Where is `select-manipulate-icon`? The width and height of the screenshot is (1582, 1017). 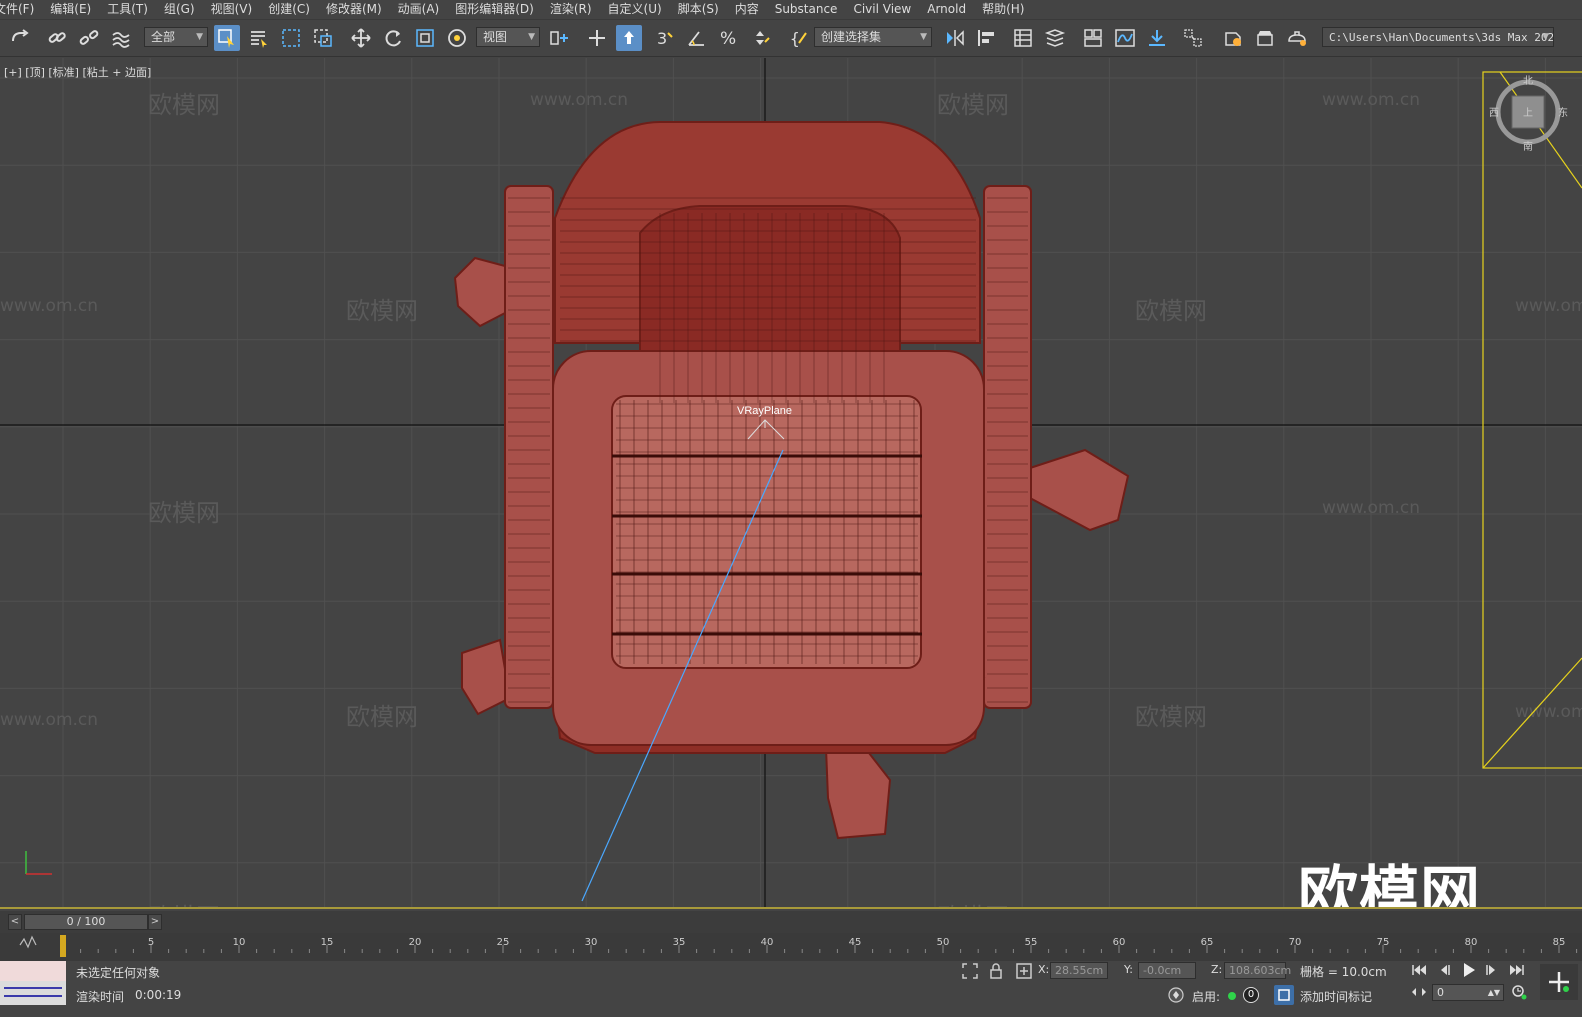
select-manipulate-icon is located at coordinates (597, 38).